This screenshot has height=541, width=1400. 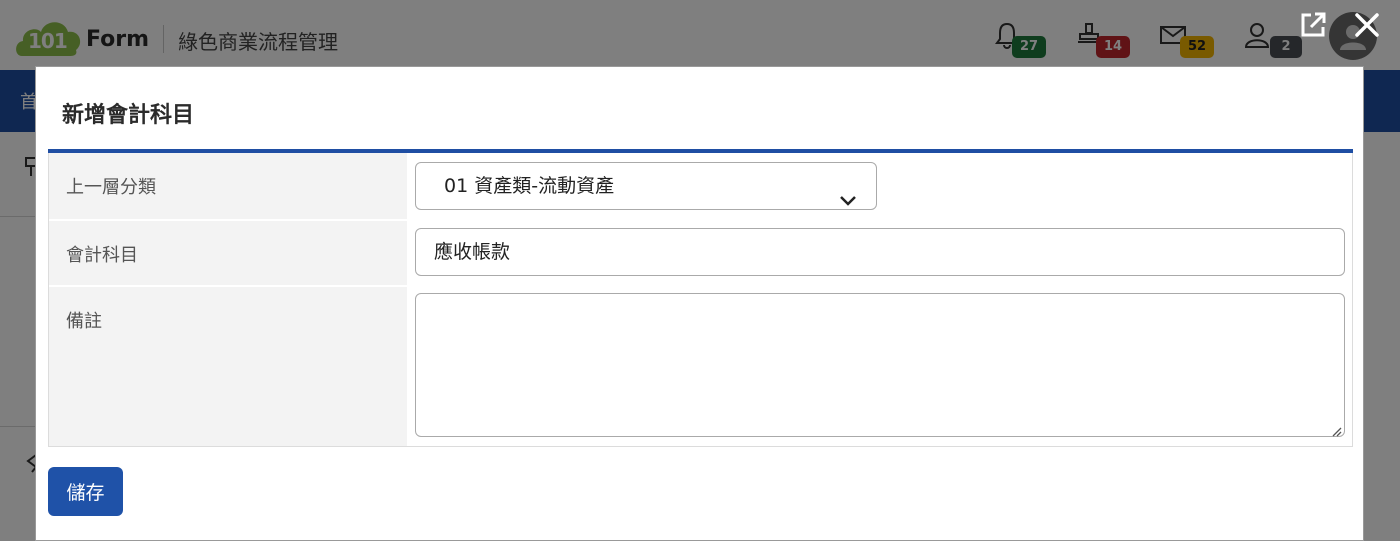 I want to click on popout-icon, so click(x=1313, y=25).